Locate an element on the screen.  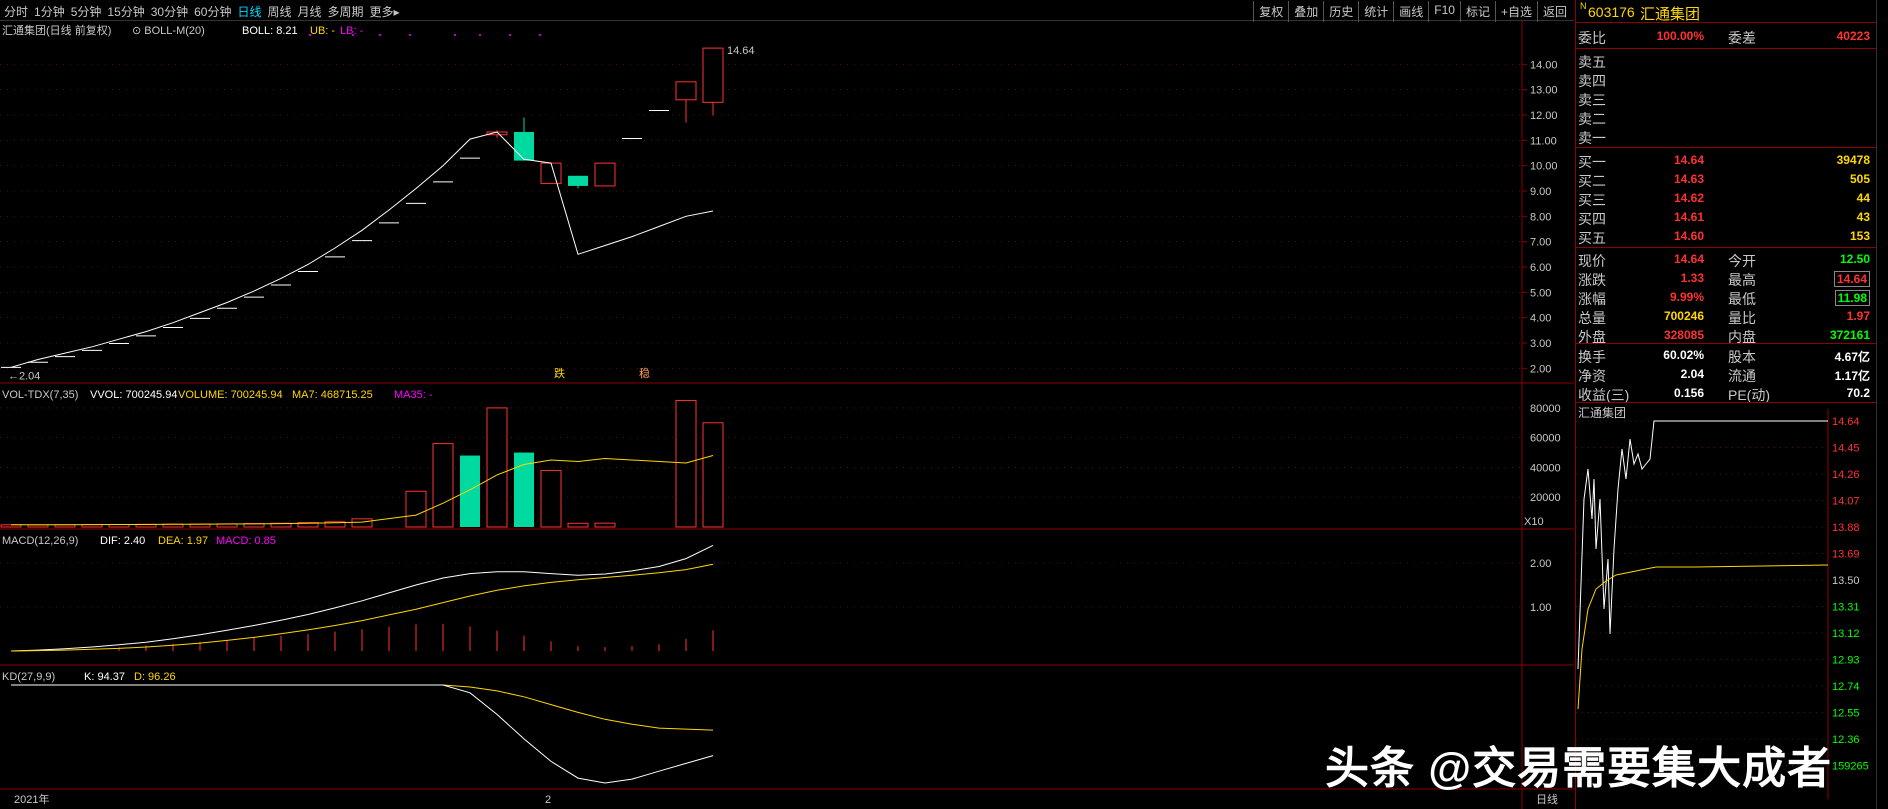
stat-row: 涨幅 9.99% 最低 11.98 is located at coordinates (1726, 297).